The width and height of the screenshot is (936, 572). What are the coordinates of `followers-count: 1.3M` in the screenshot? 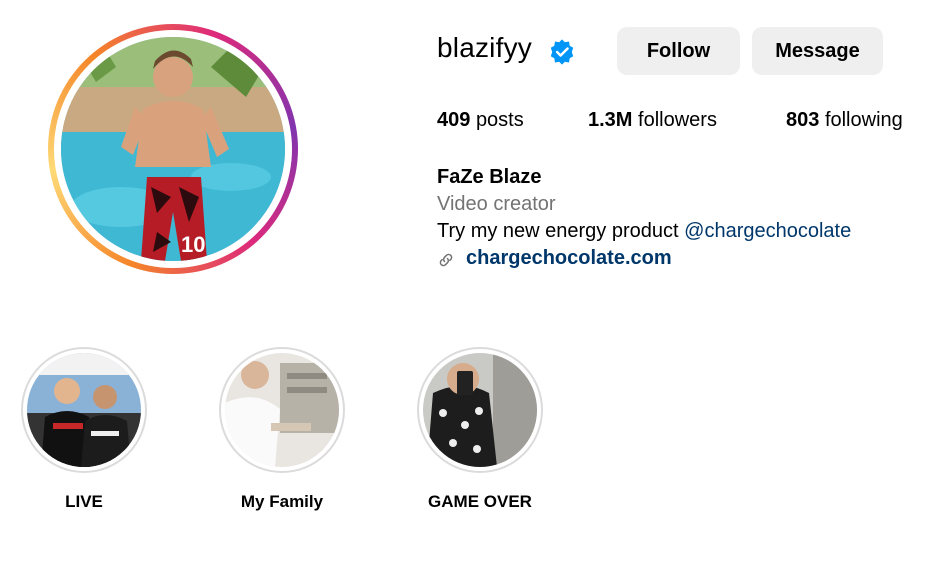 It's located at (610, 120).